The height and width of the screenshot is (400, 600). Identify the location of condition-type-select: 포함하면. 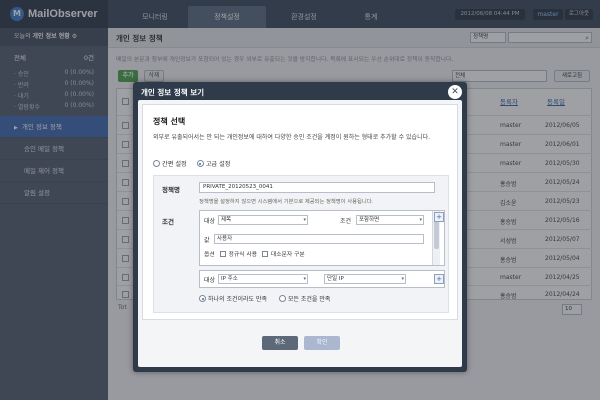
(390, 220).